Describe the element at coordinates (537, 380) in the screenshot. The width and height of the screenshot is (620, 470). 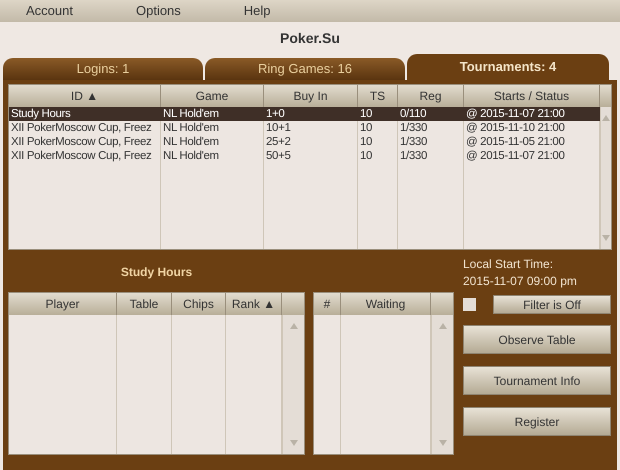
I see `action-button: Tournament Info` at that location.